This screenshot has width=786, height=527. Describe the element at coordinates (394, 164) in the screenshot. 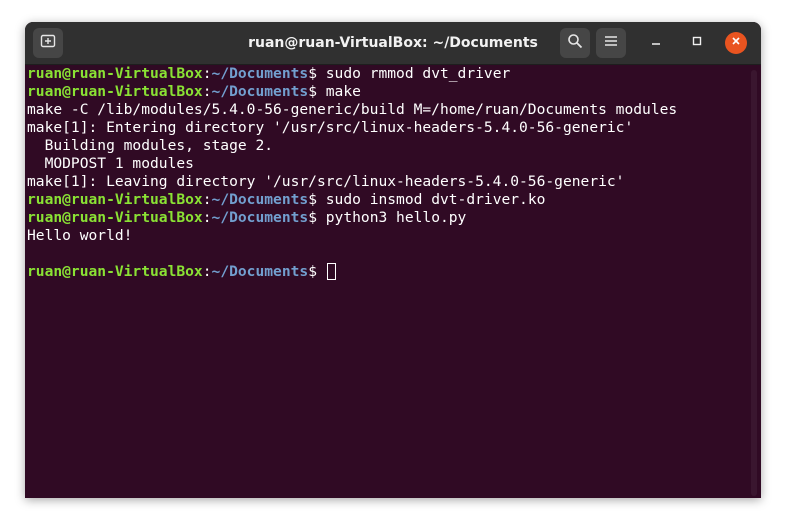

I see `terminal-line: MODPOST 1 modules` at that location.